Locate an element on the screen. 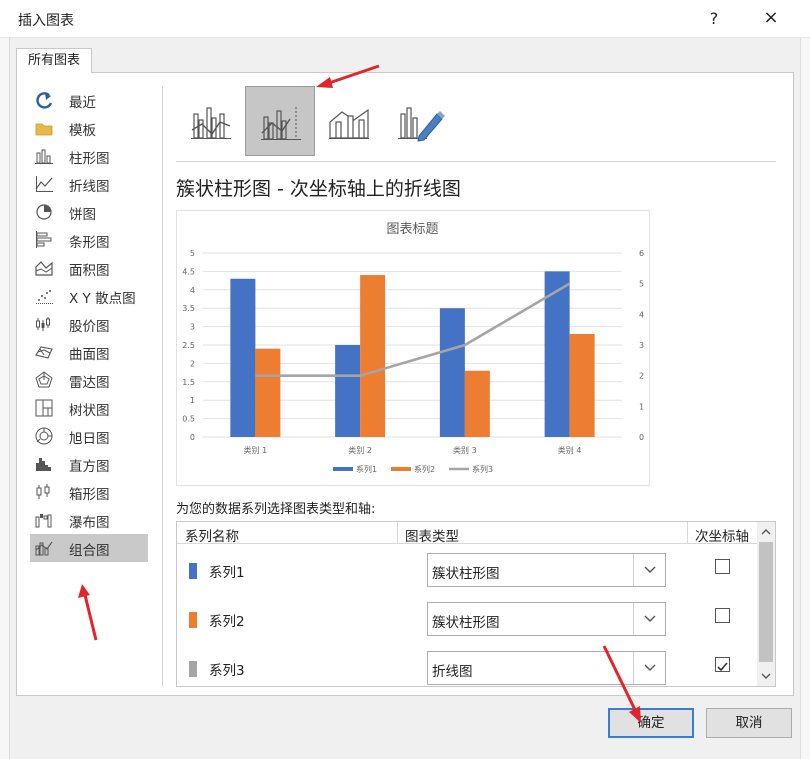 The image size is (810, 759). subtype-stacked-area-clustered-column is located at coordinates (349, 121).